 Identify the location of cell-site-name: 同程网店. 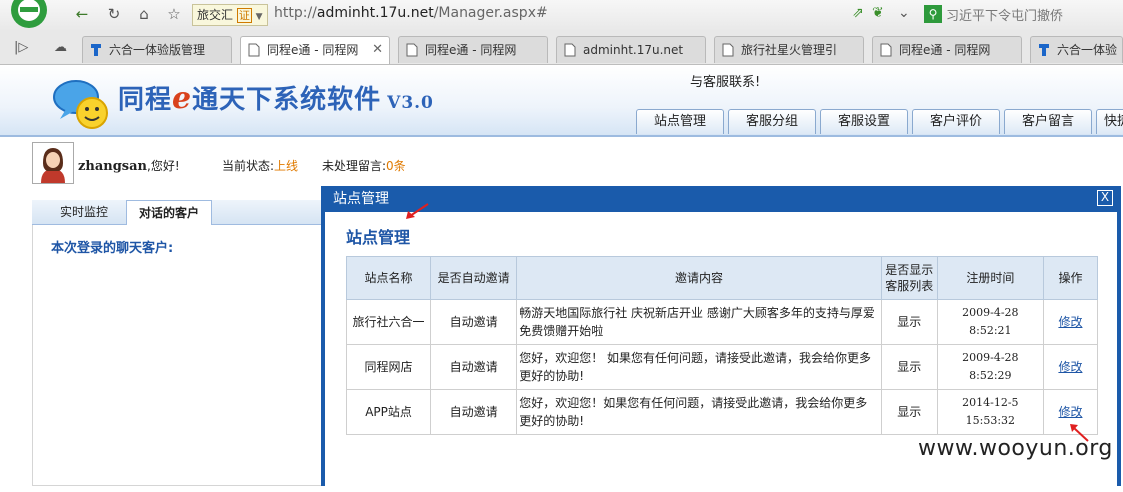
(388, 367).